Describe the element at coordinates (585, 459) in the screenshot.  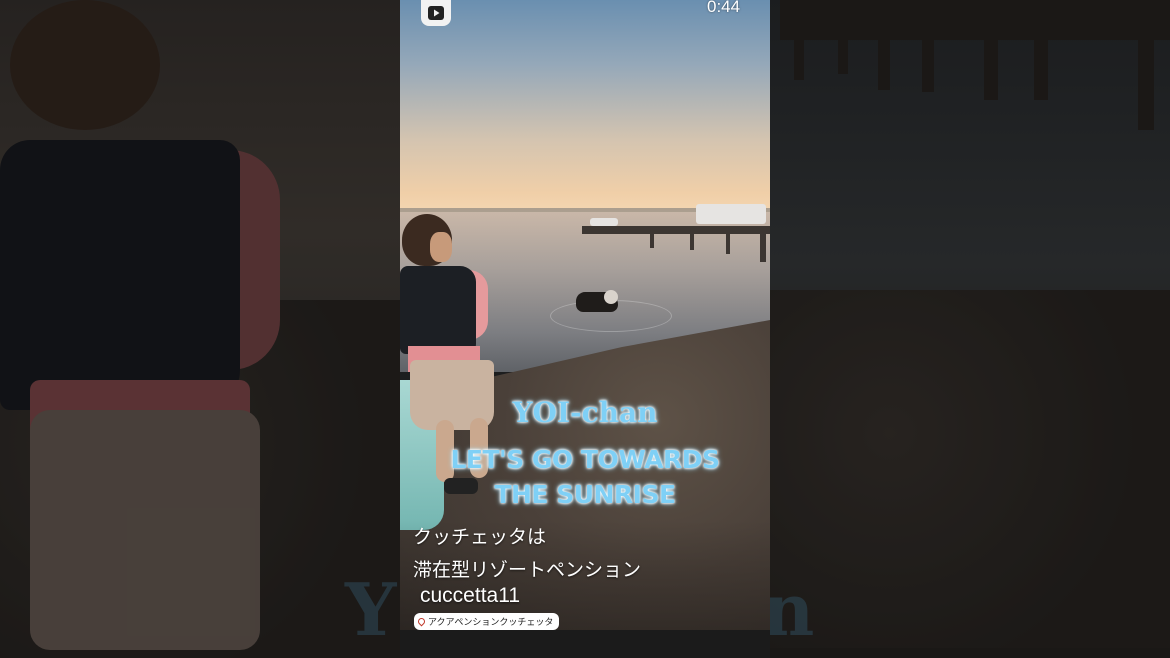
I see `caption-line: LET'S GO TOWARDS` at that location.